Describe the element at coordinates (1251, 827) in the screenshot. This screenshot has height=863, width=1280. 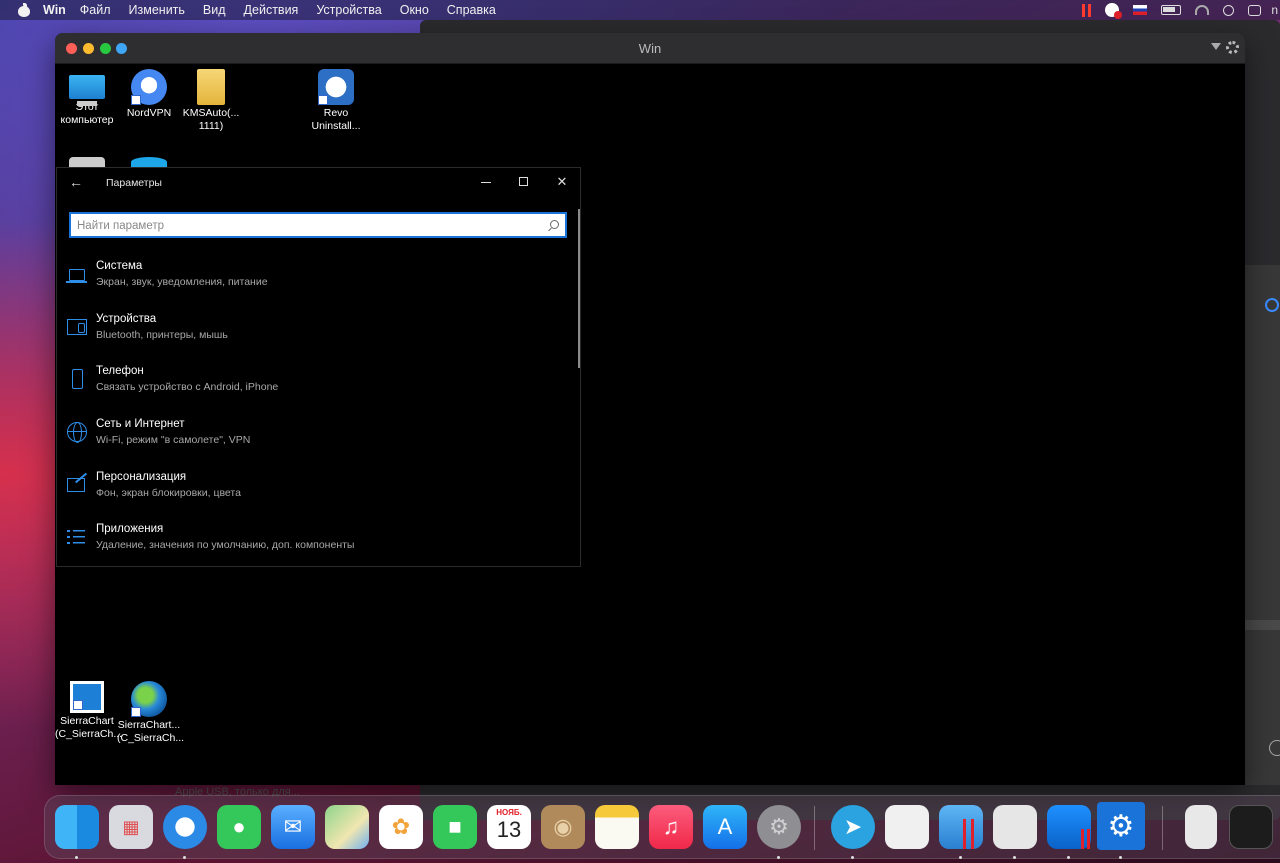
I see `terminal-icon` at that location.